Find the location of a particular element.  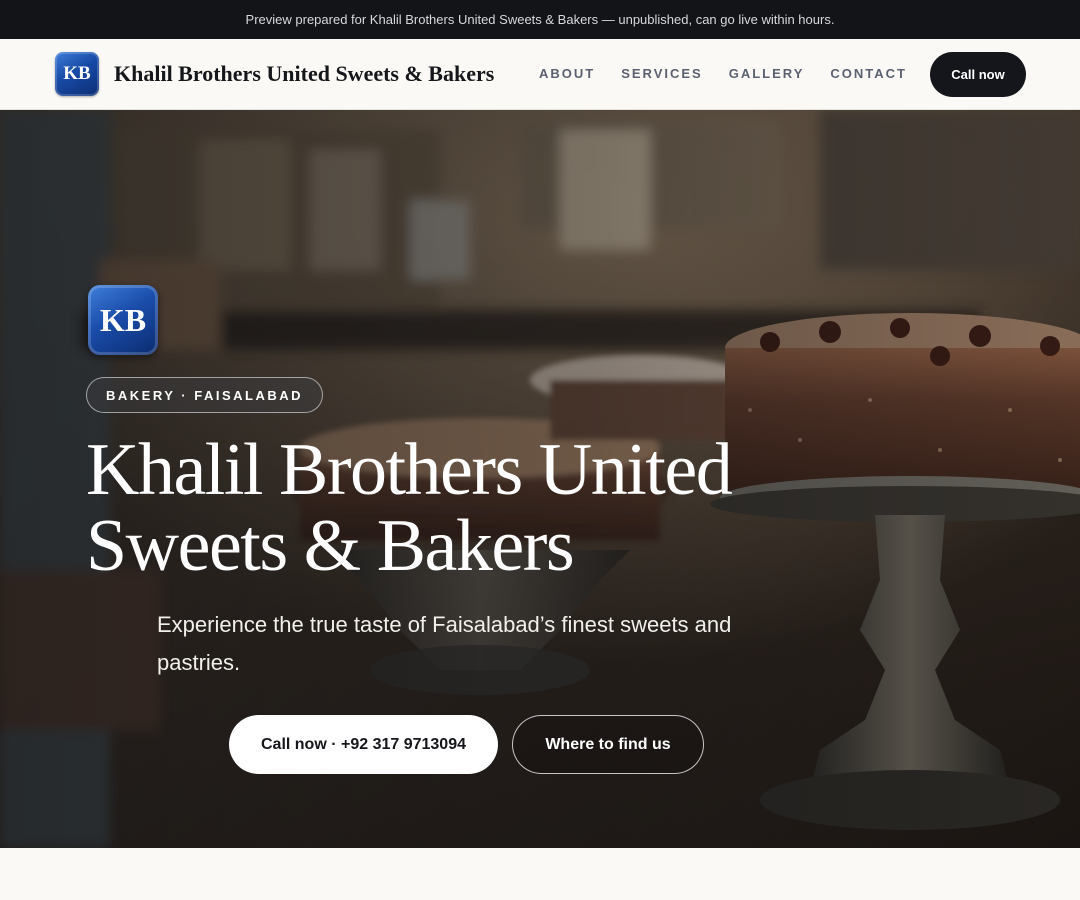

nav-link-about: ABOUT is located at coordinates (567, 73).